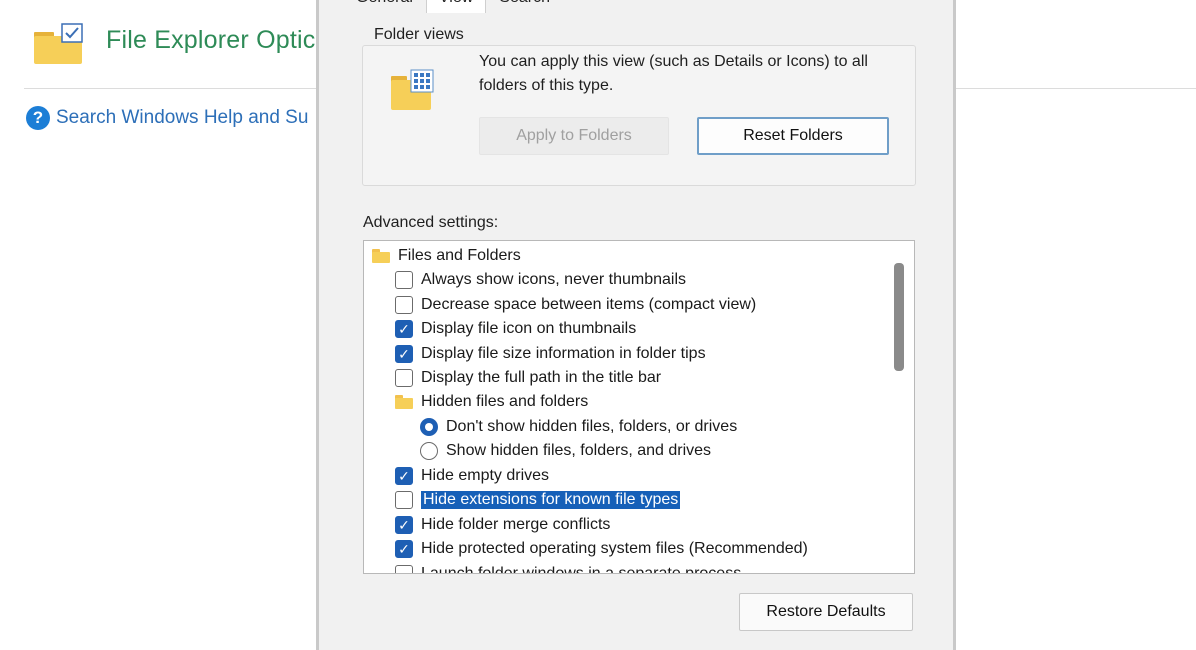 This screenshot has width=1196, height=650. What do you see at coordinates (524, 7) in the screenshot?
I see `tab-search: Search` at bounding box center [524, 7].